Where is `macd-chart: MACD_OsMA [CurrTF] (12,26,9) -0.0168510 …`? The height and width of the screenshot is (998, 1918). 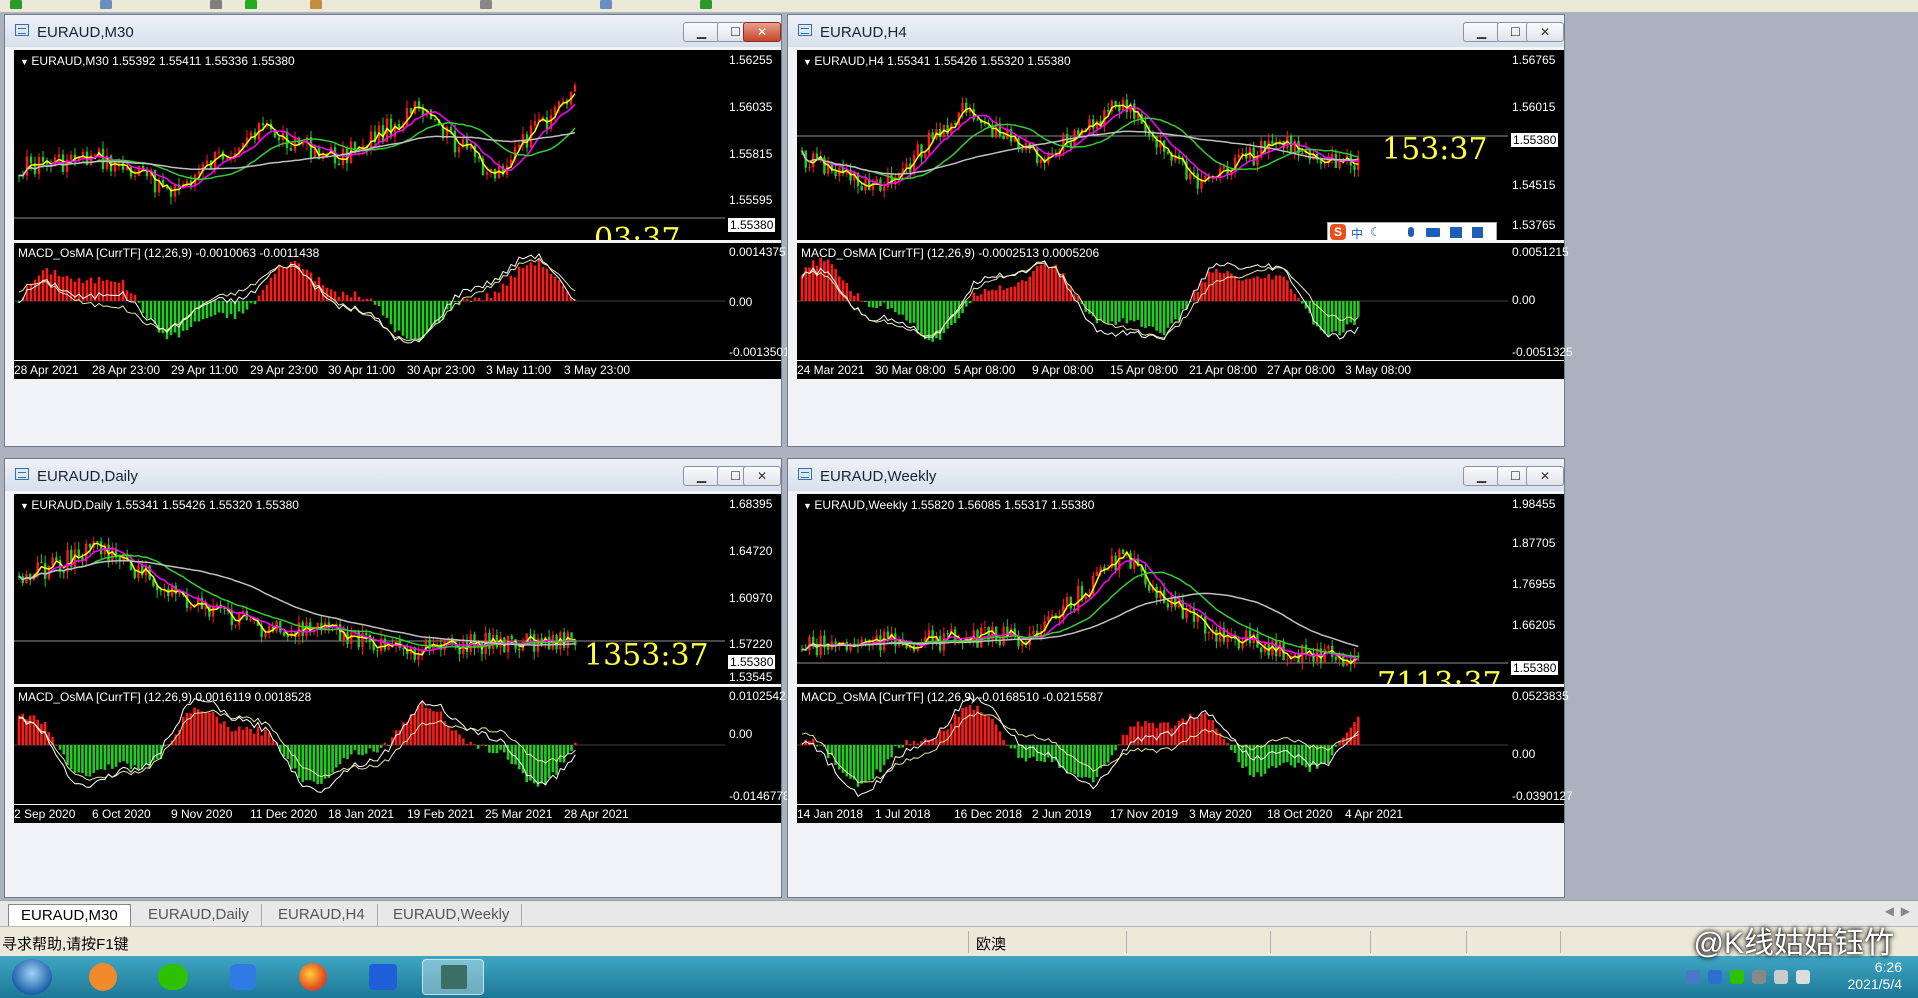
macd-chart: MACD_OsMA [CurrTF] (12,26,9) -0.0168510 … is located at coordinates (1152, 745).